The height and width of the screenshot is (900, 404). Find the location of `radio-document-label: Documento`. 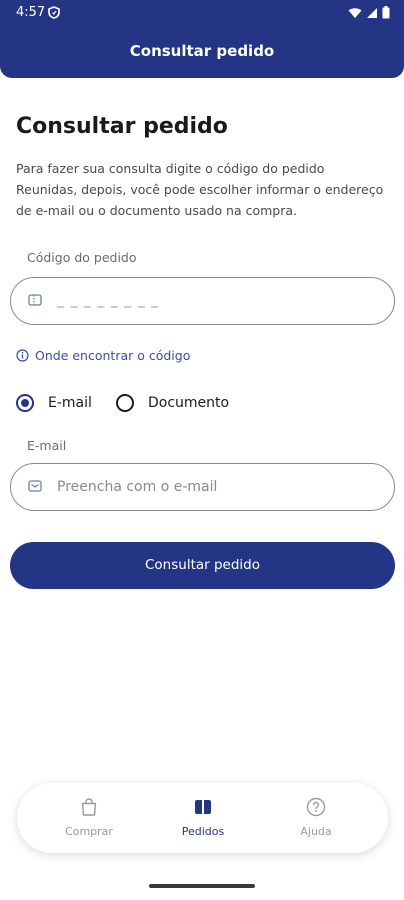

radio-document-label: Documento is located at coordinates (189, 403).